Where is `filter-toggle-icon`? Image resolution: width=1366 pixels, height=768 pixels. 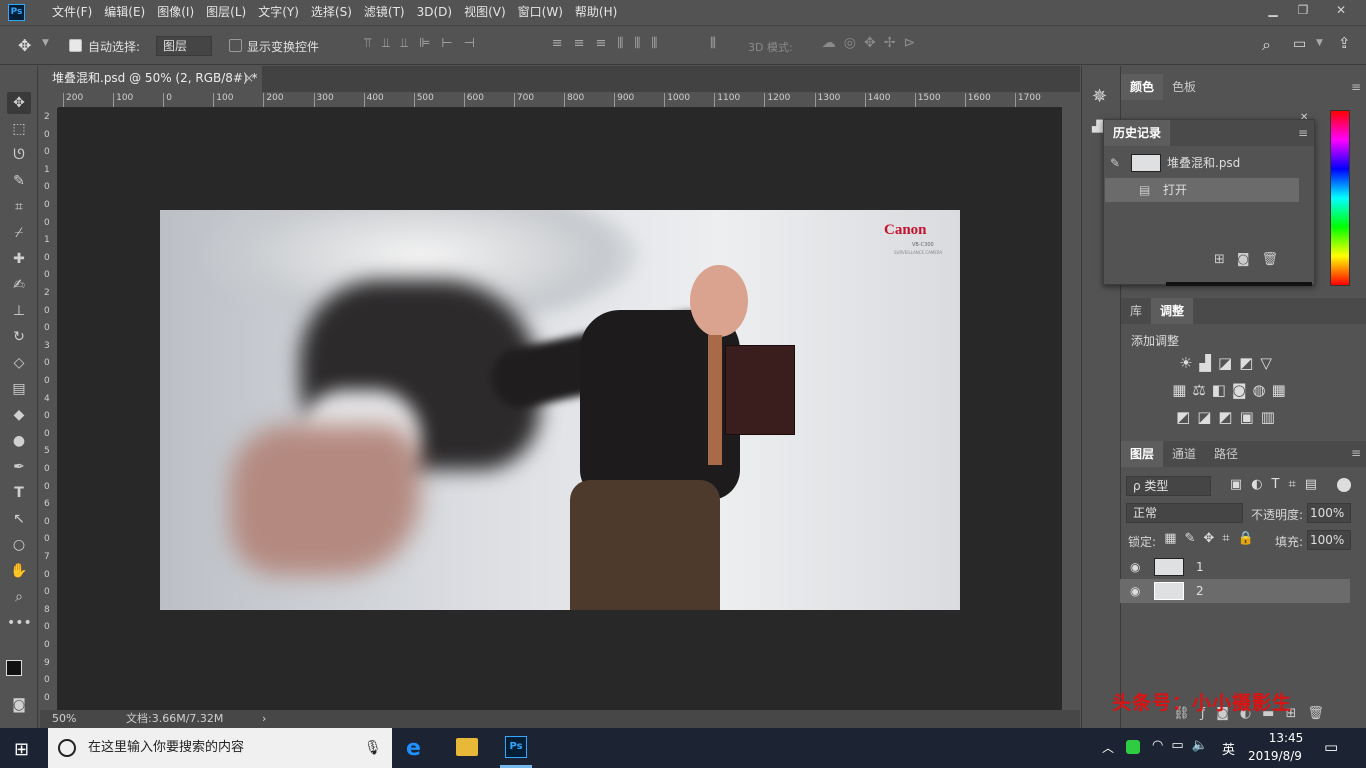 filter-toggle-icon is located at coordinates (1344, 485).